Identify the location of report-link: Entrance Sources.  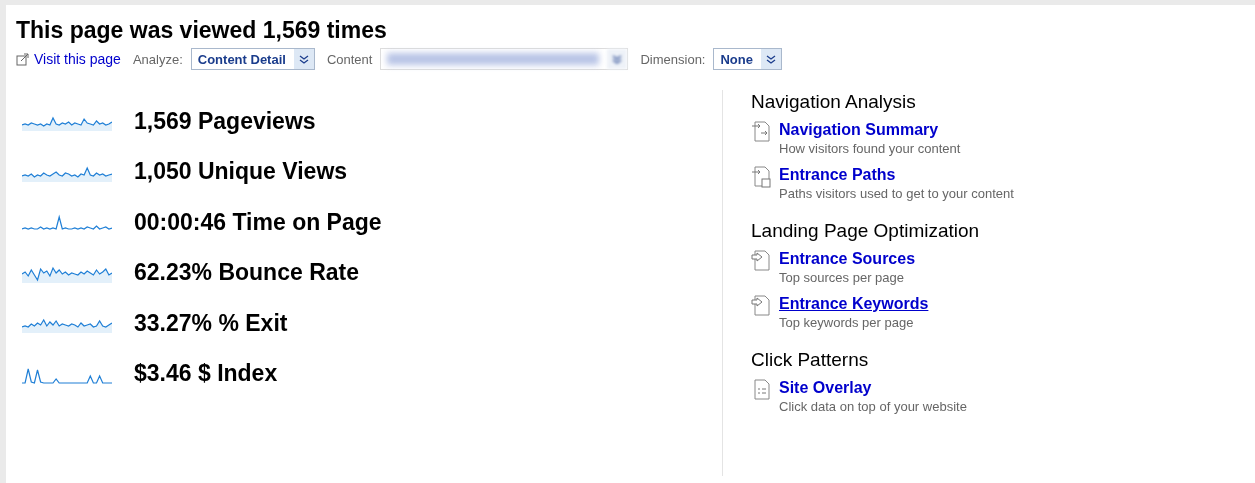
(847, 259).